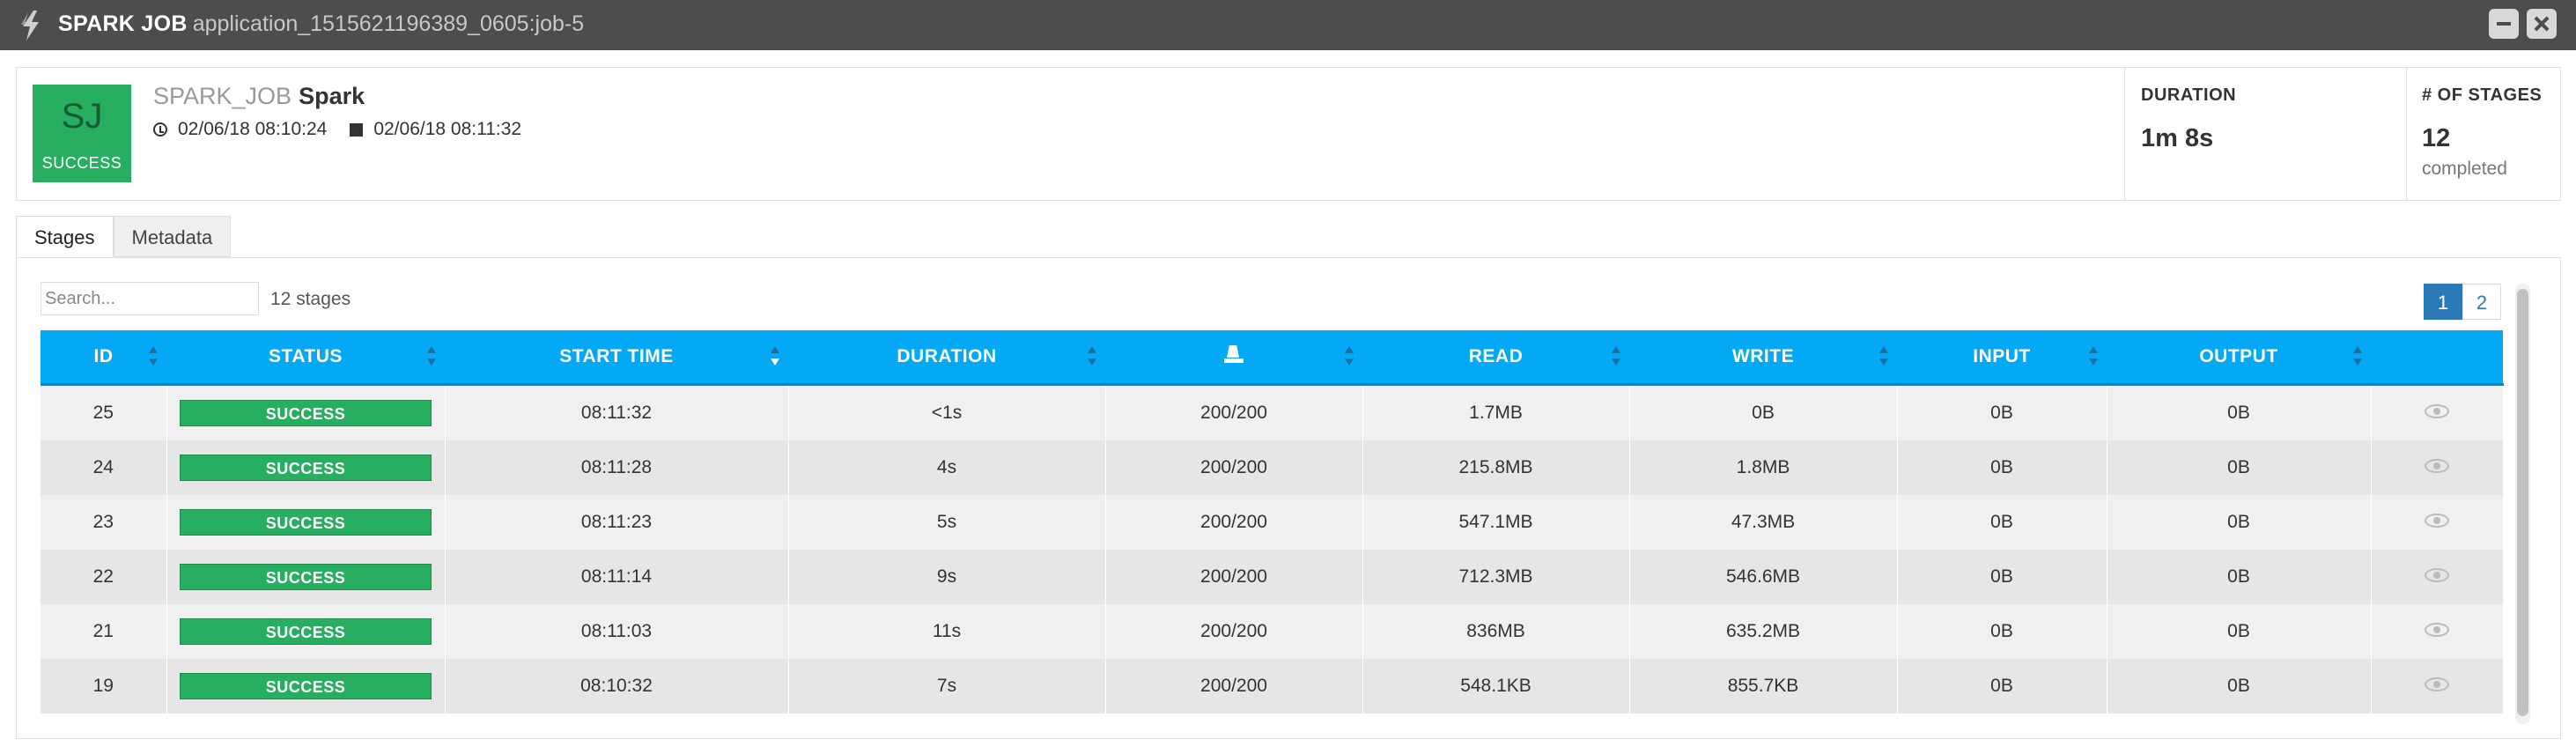 The width and height of the screenshot is (2576, 754). I want to click on col-id: ID, so click(103, 358).